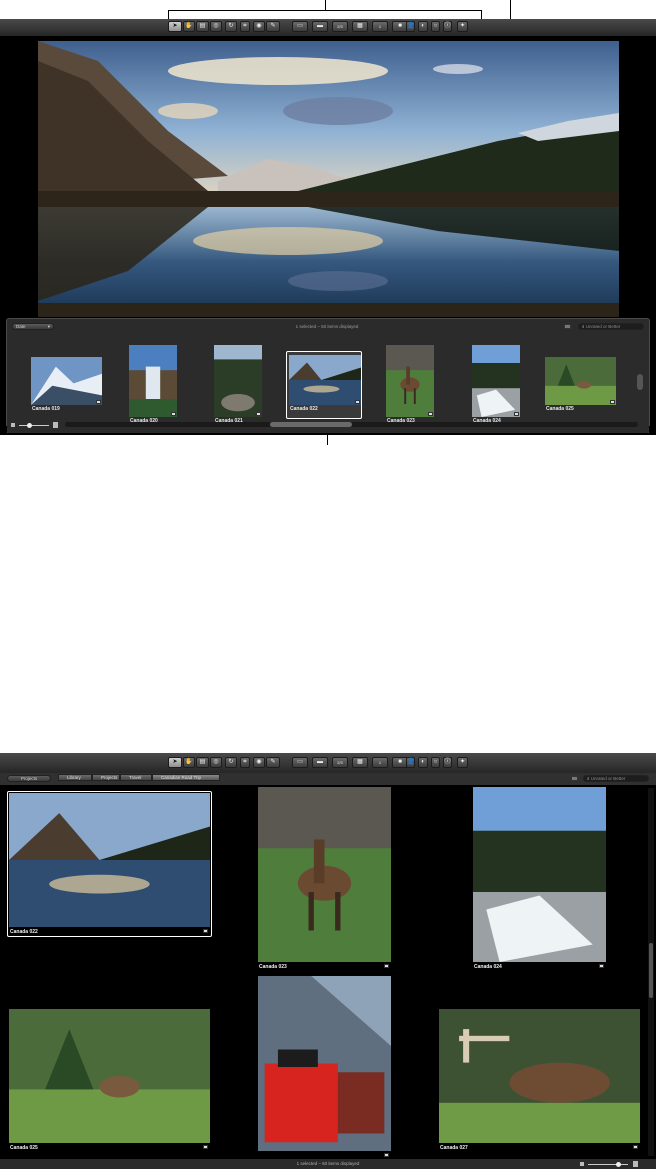 This screenshot has width=656, height=1169. I want to click on grid-photo: Canada 024, so click(539, 879).